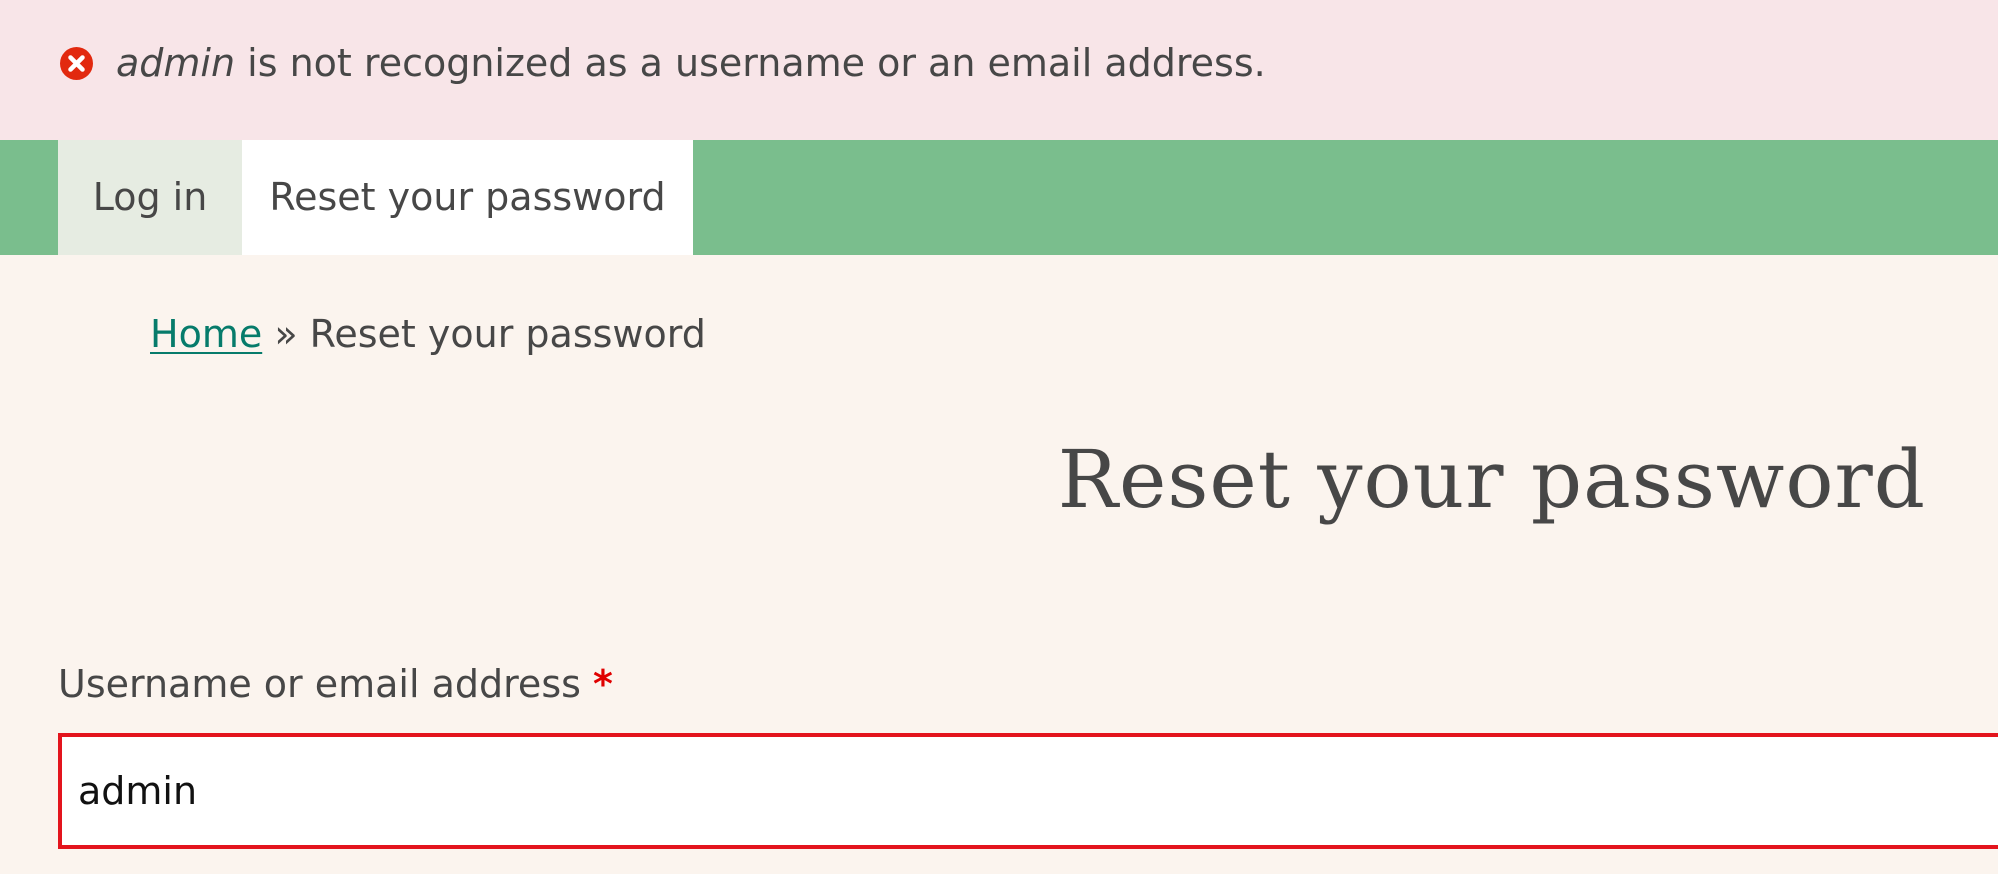 The width and height of the screenshot is (1998, 874). What do you see at coordinates (150, 197) in the screenshot?
I see `tab-log-in: Log in` at bounding box center [150, 197].